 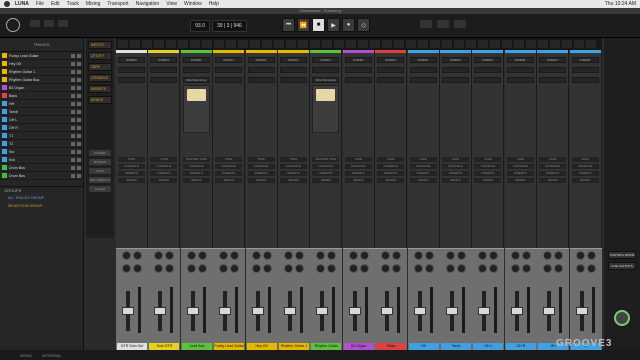 I want to click on track-list-item: Drum Bus, so click(x=41, y=176).